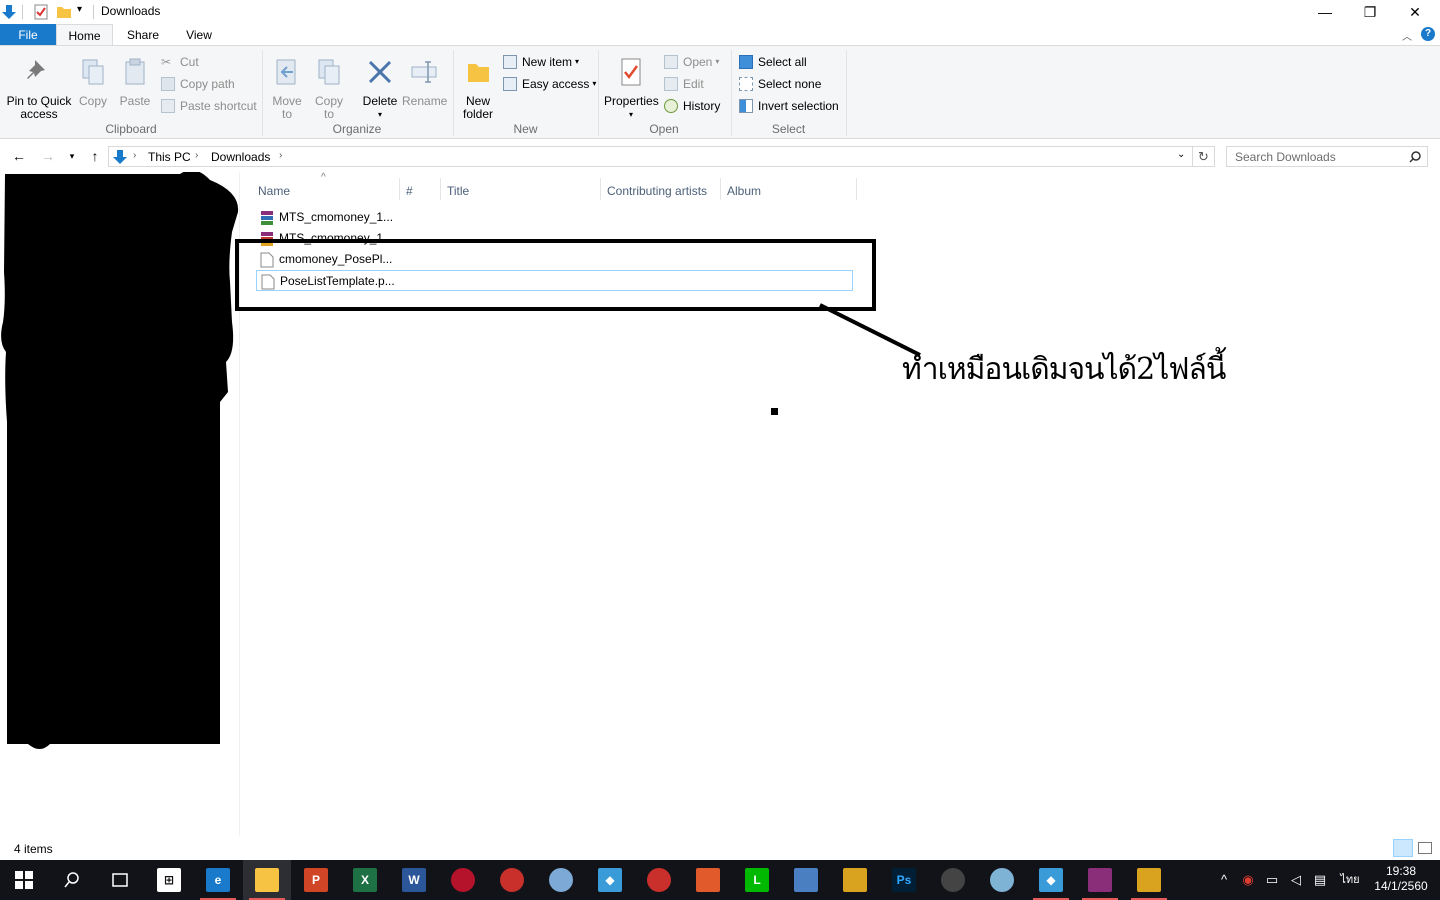  I want to click on taskbar-app-file-explorer, so click(267, 880).